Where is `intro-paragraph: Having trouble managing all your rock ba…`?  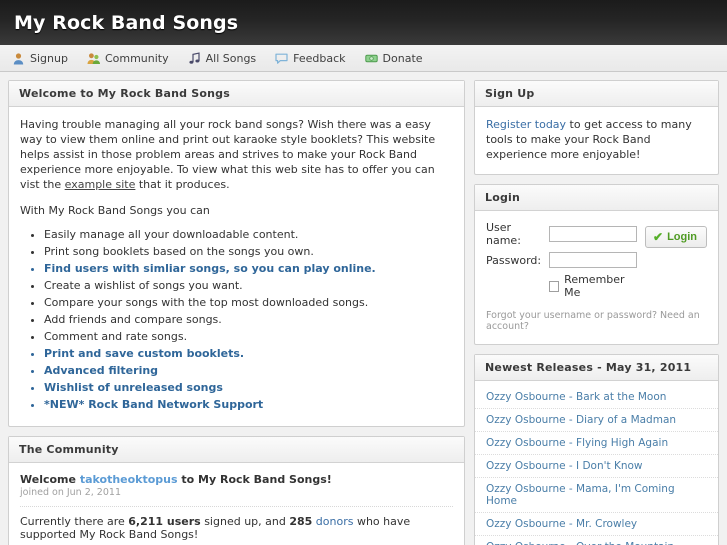 intro-paragraph: Having trouble managing all your rock ba… is located at coordinates (236, 154).